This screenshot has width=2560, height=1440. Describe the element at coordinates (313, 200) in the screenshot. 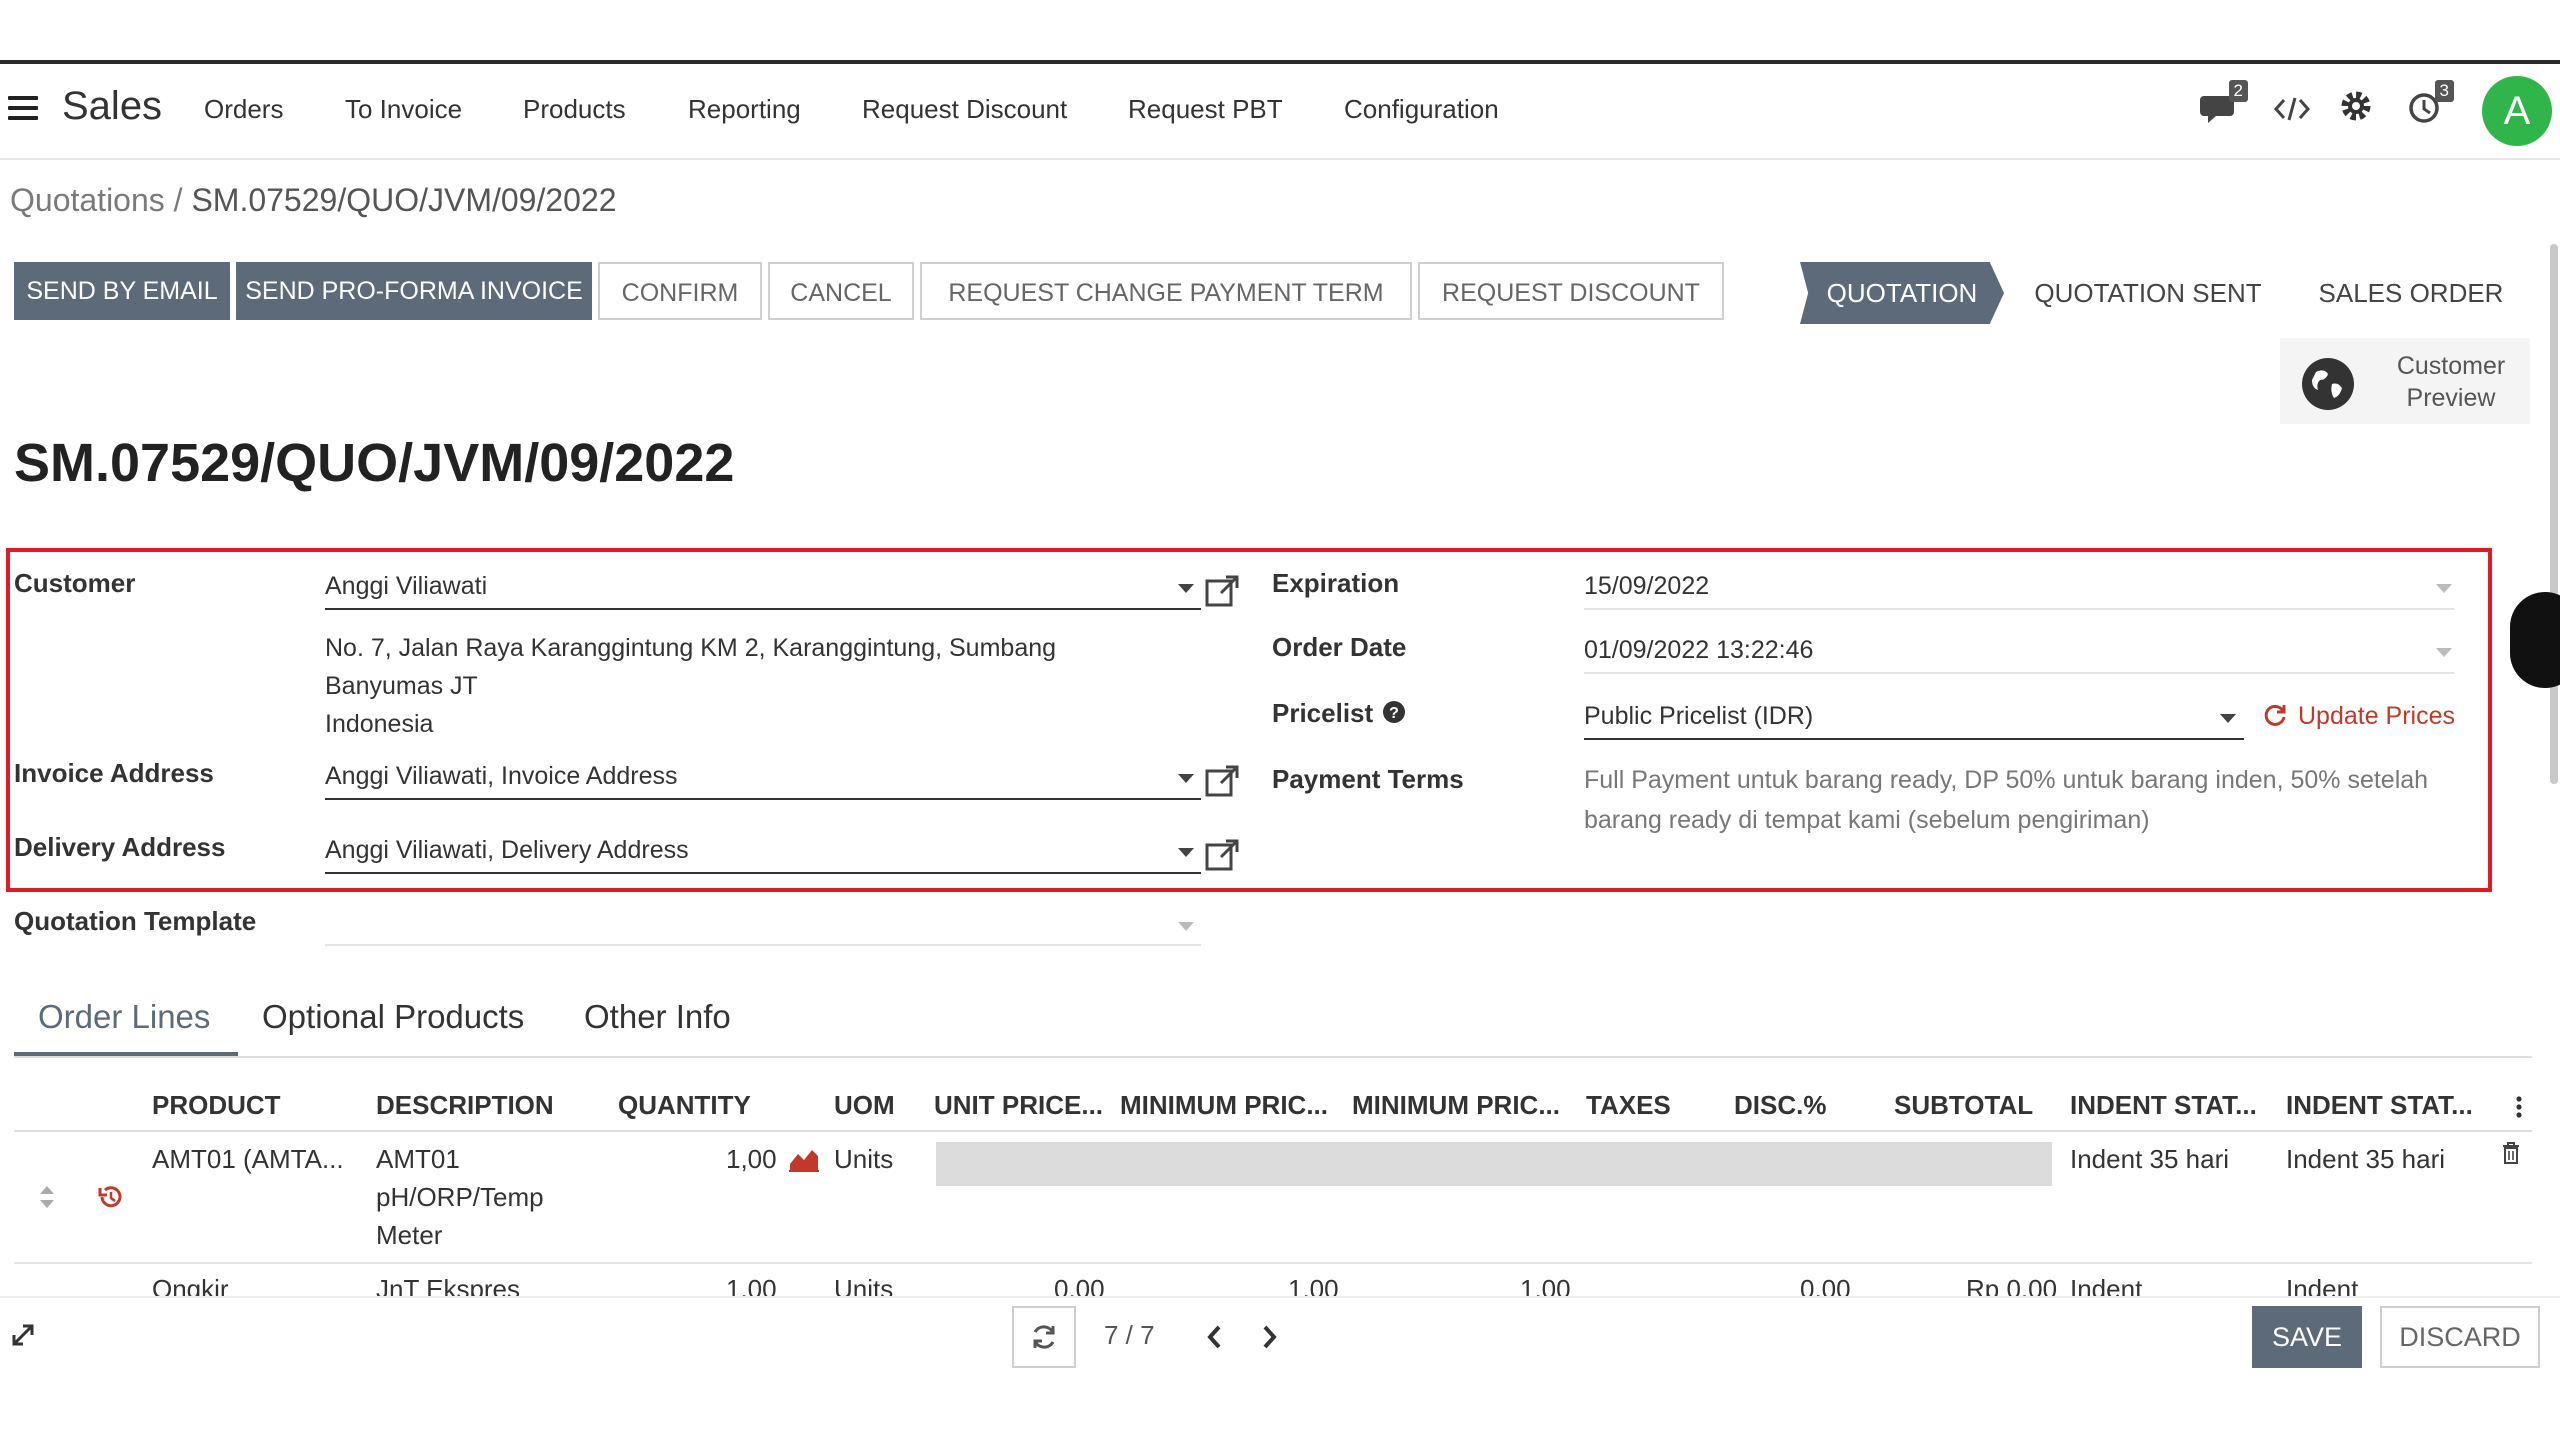

I see `breadcrumb: Quotations / SM.07529/QUO/JVM/09/2022` at that location.